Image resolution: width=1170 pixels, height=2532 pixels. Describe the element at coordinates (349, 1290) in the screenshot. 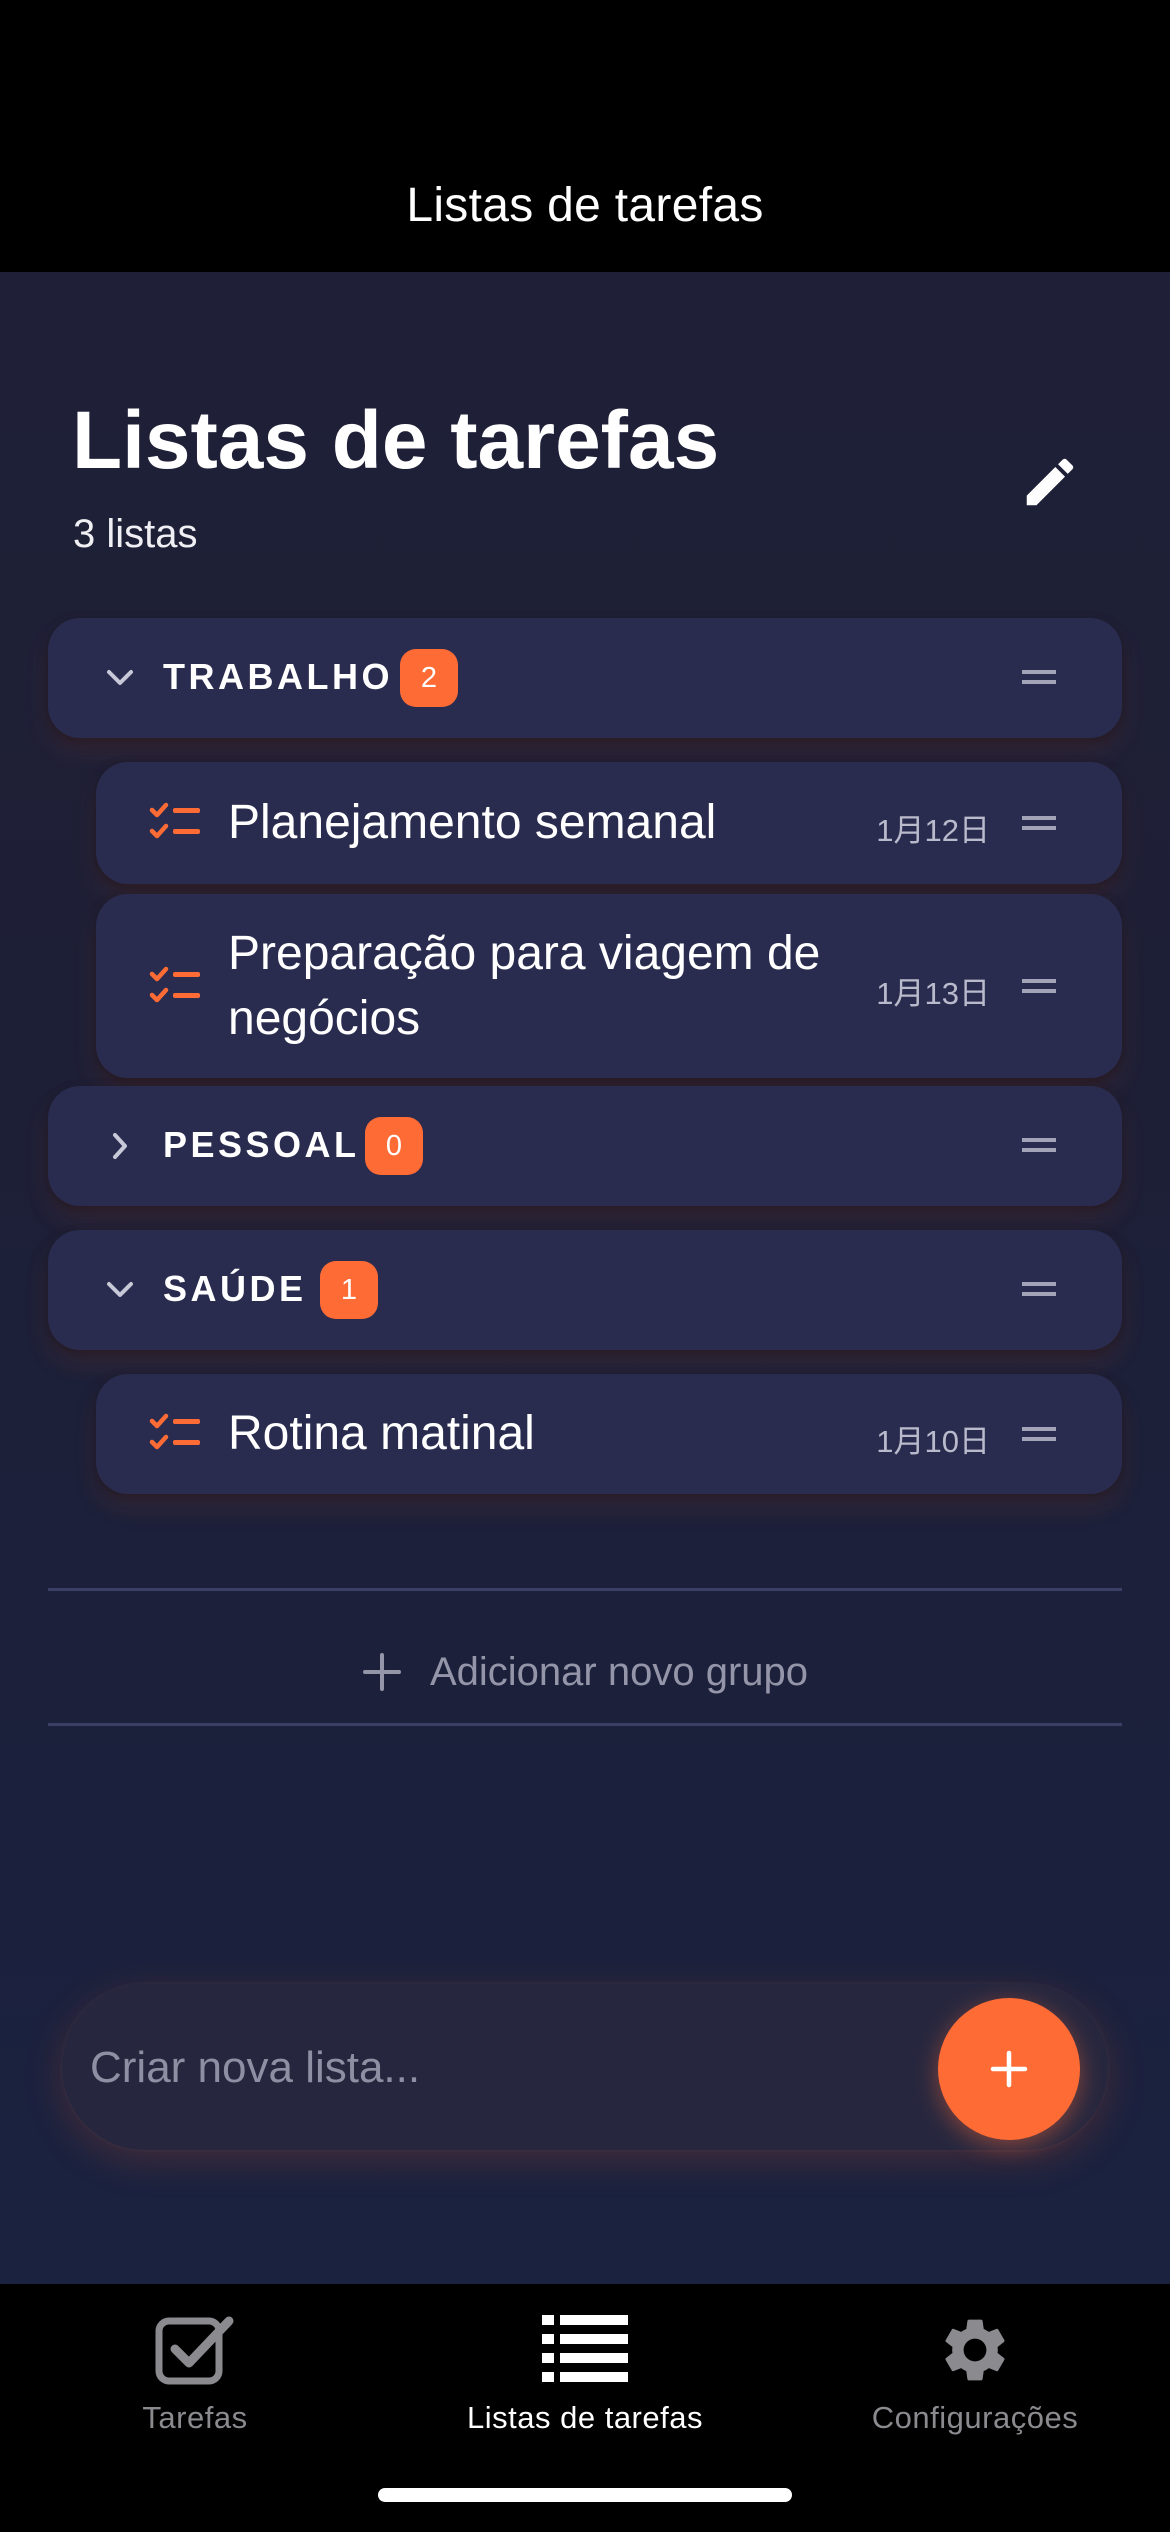

I see `group-count-badge: 1` at that location.